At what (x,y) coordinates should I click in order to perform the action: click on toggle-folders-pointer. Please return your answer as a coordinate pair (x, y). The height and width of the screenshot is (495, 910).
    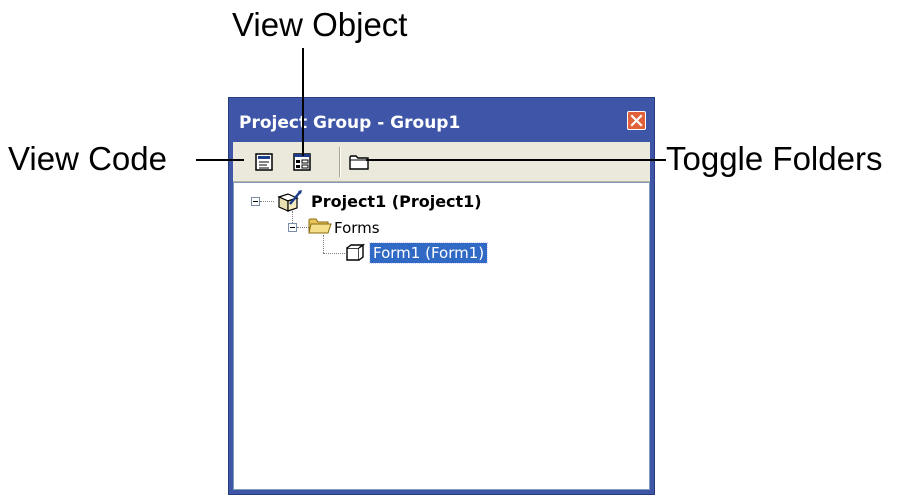
    Looking at the image, I should click on (516, 160).